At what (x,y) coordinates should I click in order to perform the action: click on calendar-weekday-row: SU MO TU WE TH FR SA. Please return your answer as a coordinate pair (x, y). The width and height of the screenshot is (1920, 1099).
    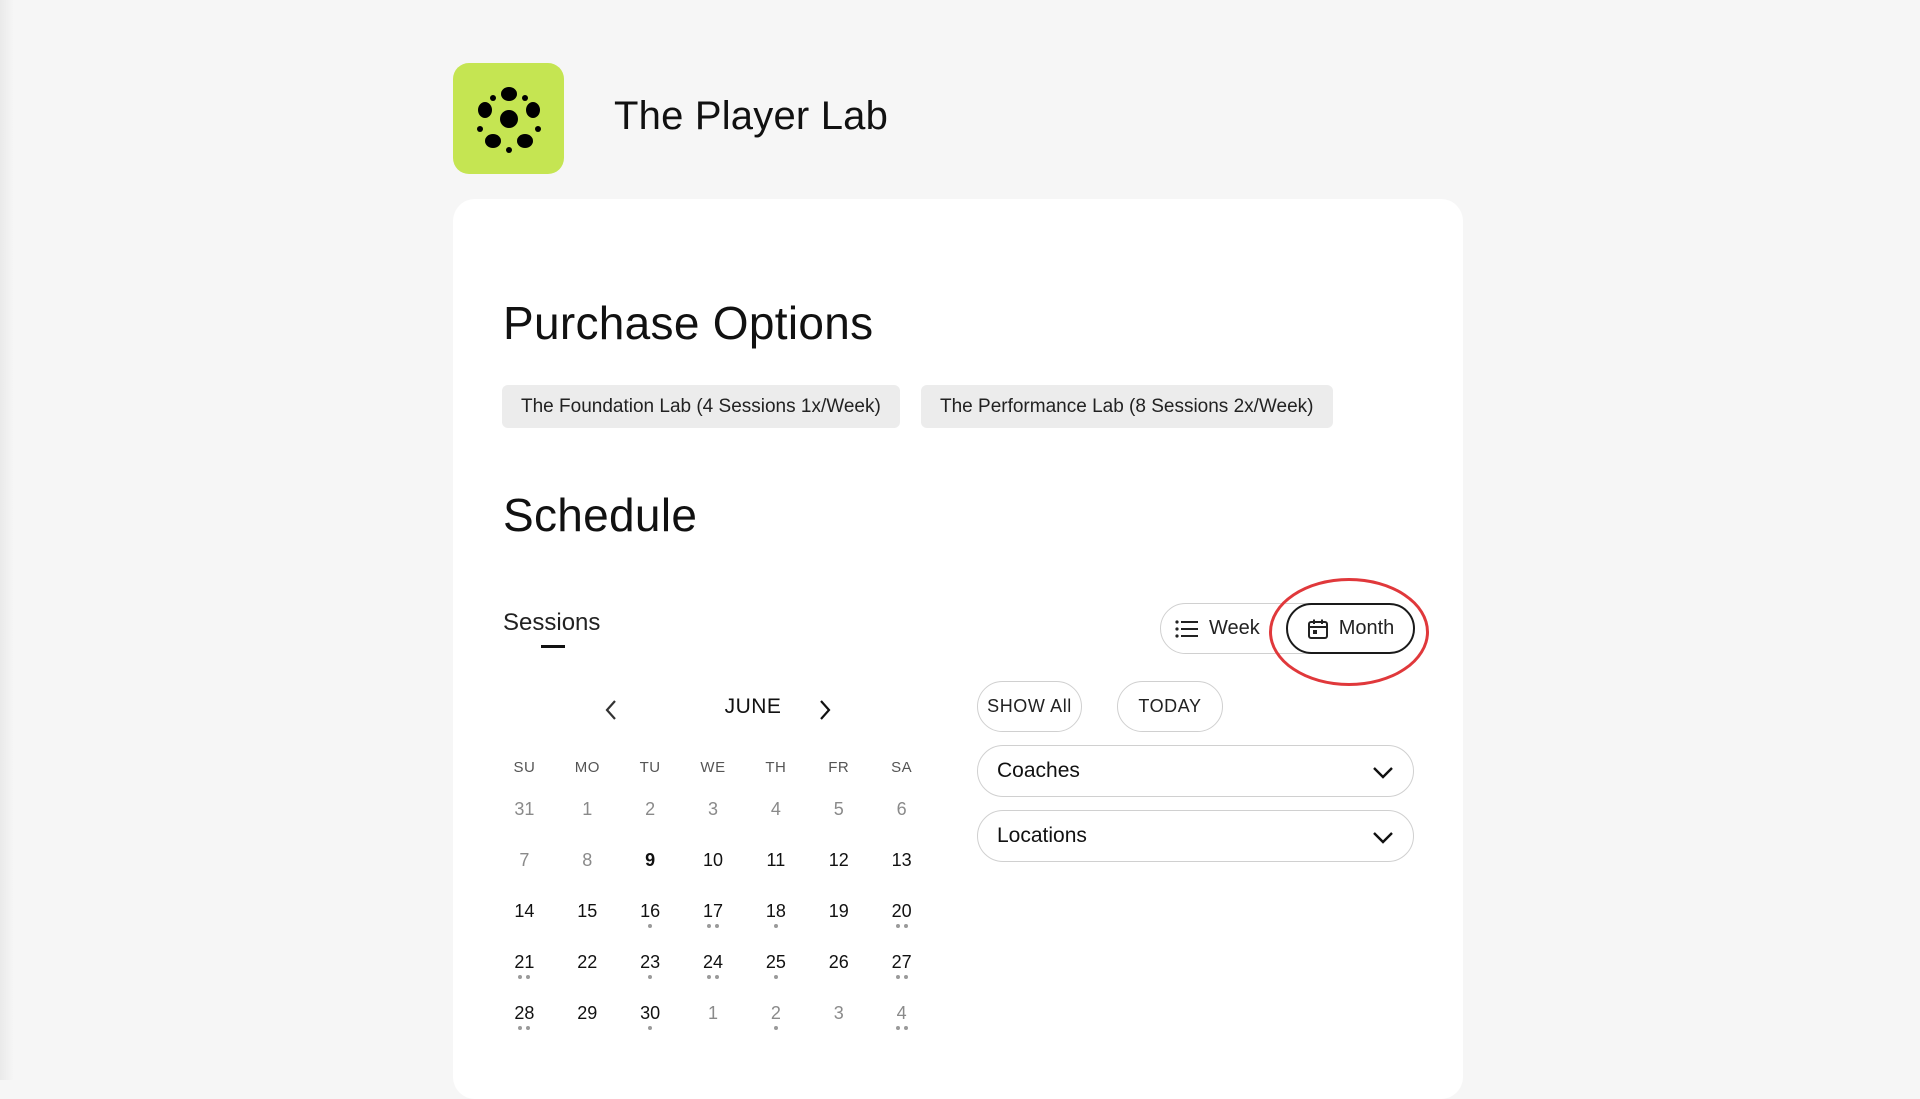
    Looking at the image, I should click on (713, 778).